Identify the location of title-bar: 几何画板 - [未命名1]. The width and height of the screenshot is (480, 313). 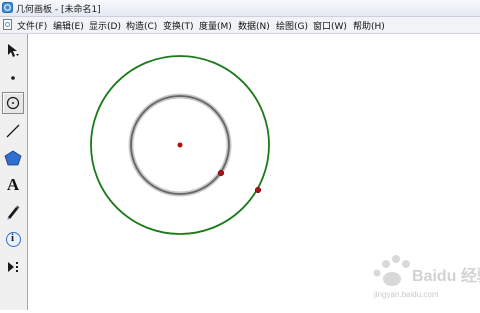
(240, 8).